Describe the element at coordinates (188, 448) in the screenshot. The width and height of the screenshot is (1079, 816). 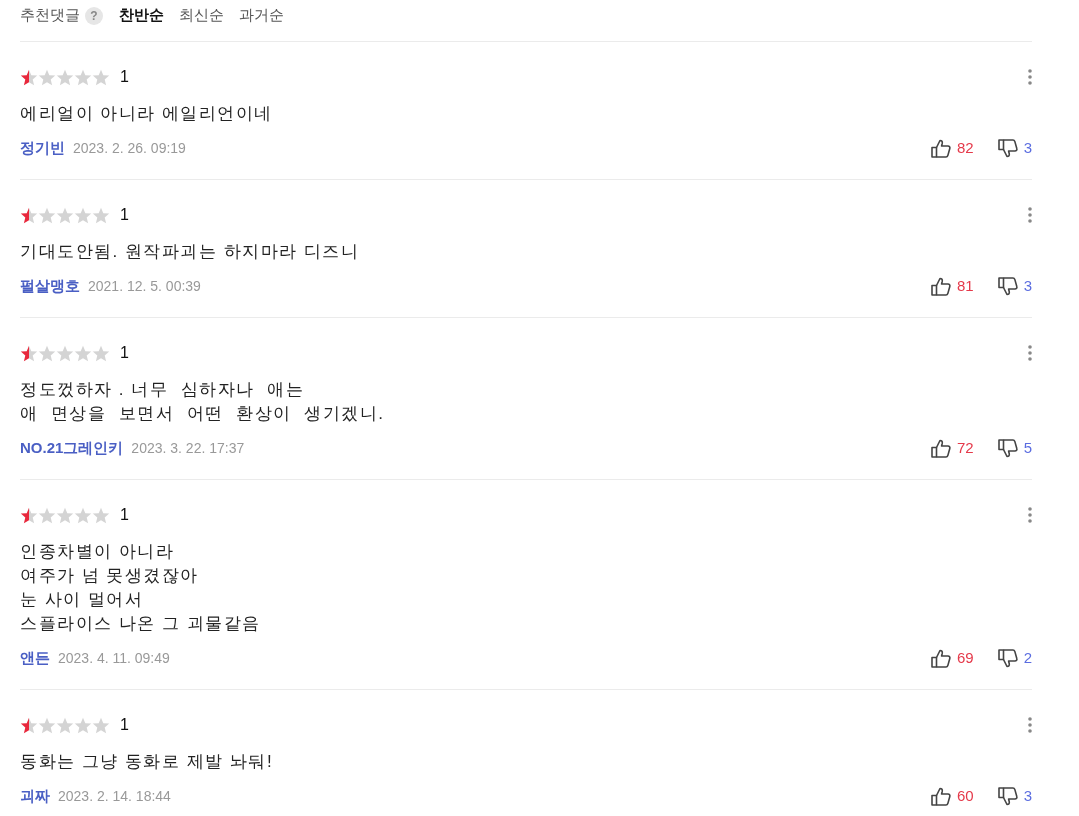
I see `comment-date: 2023. 3. 22. 17:37` at that location.